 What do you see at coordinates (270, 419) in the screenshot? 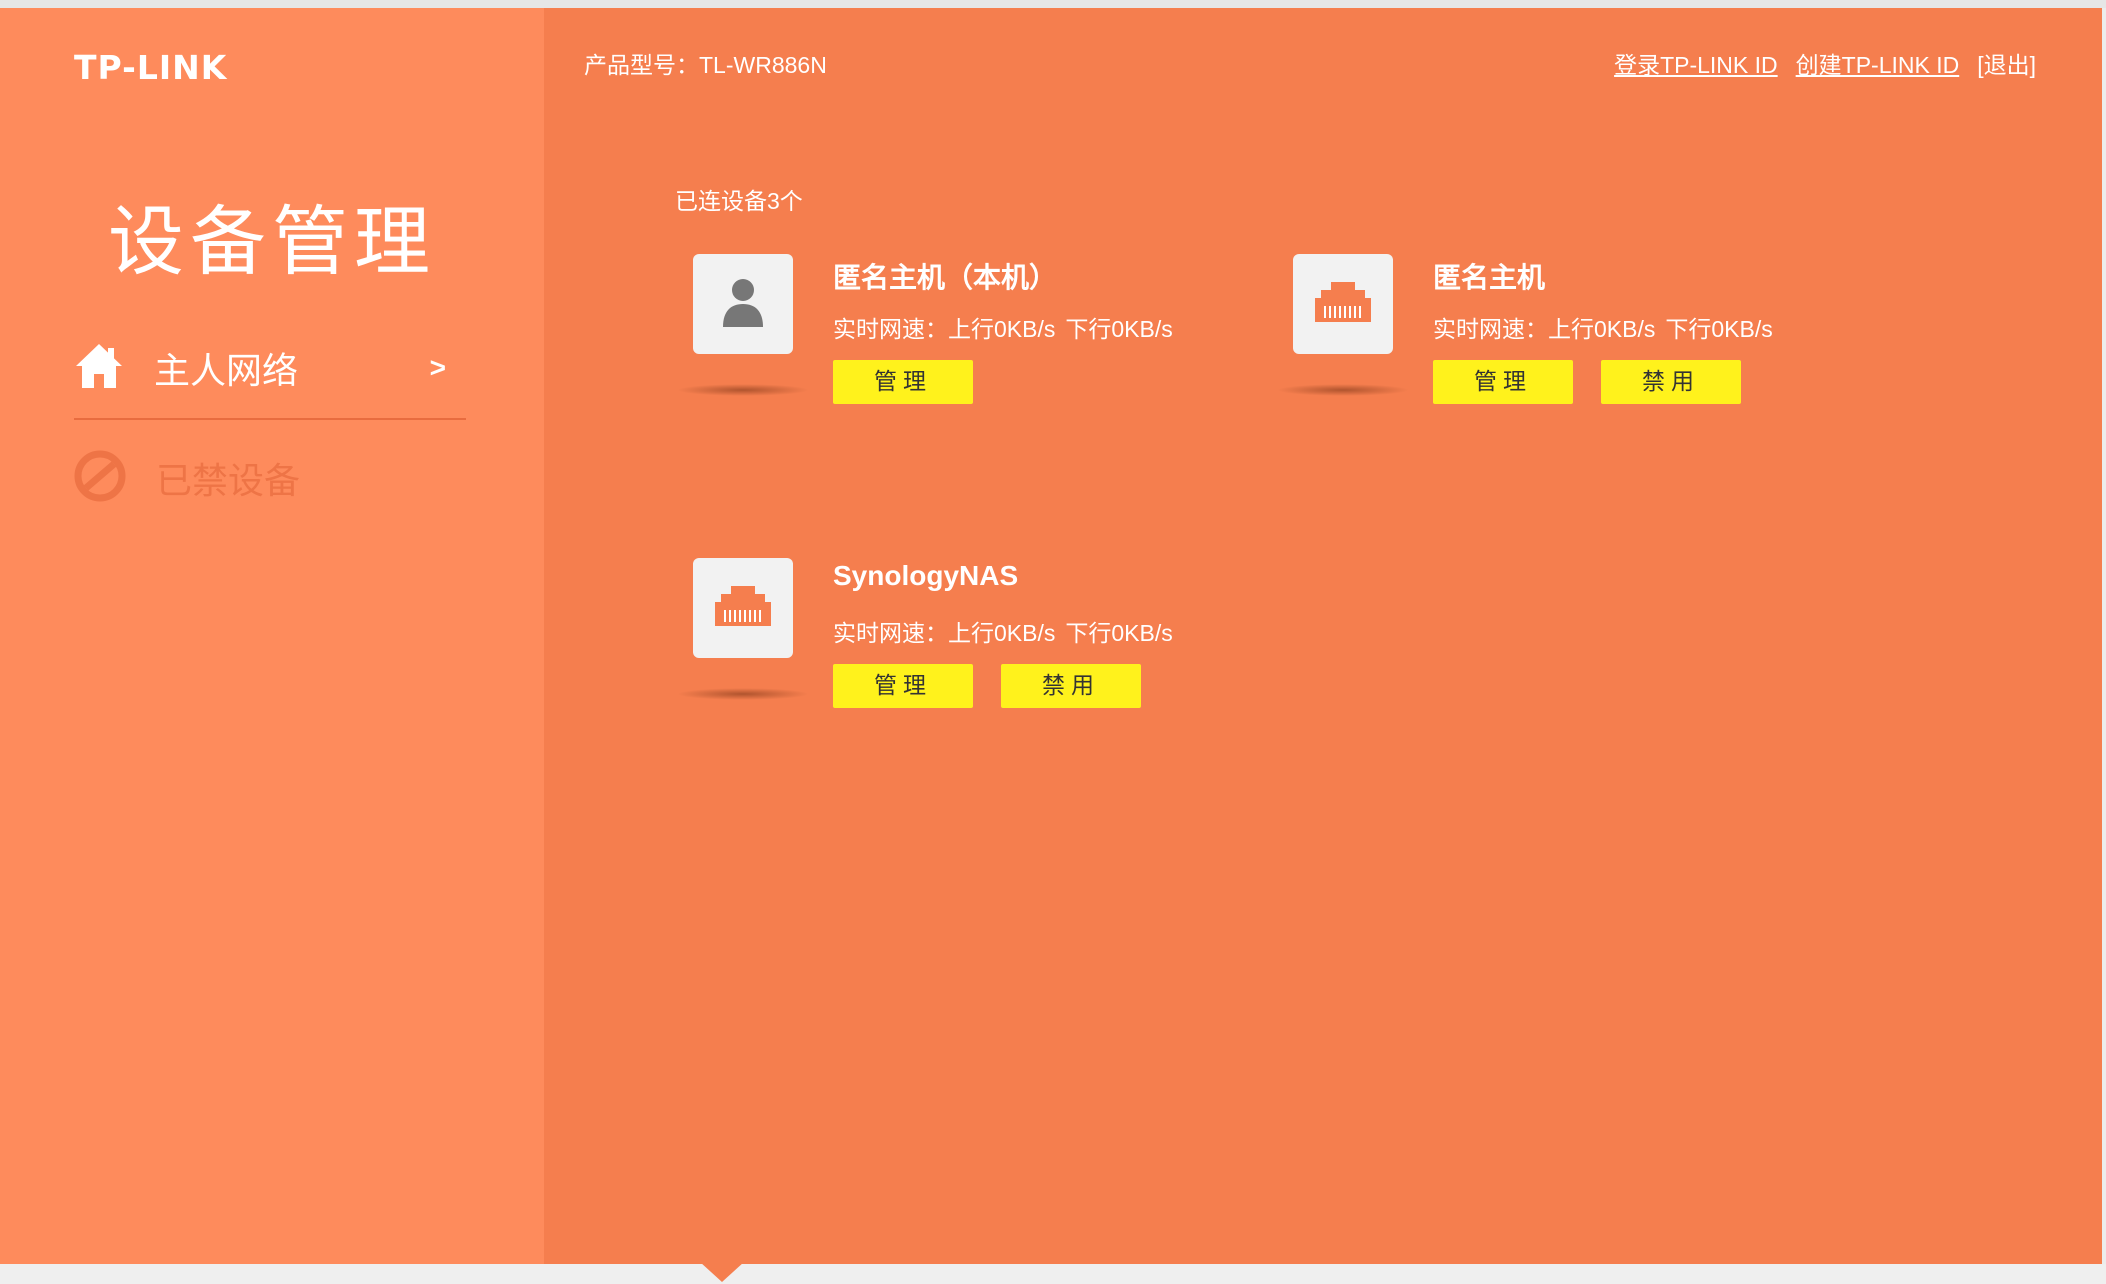
I see `nav-divider` at bounding box center [270, 419].